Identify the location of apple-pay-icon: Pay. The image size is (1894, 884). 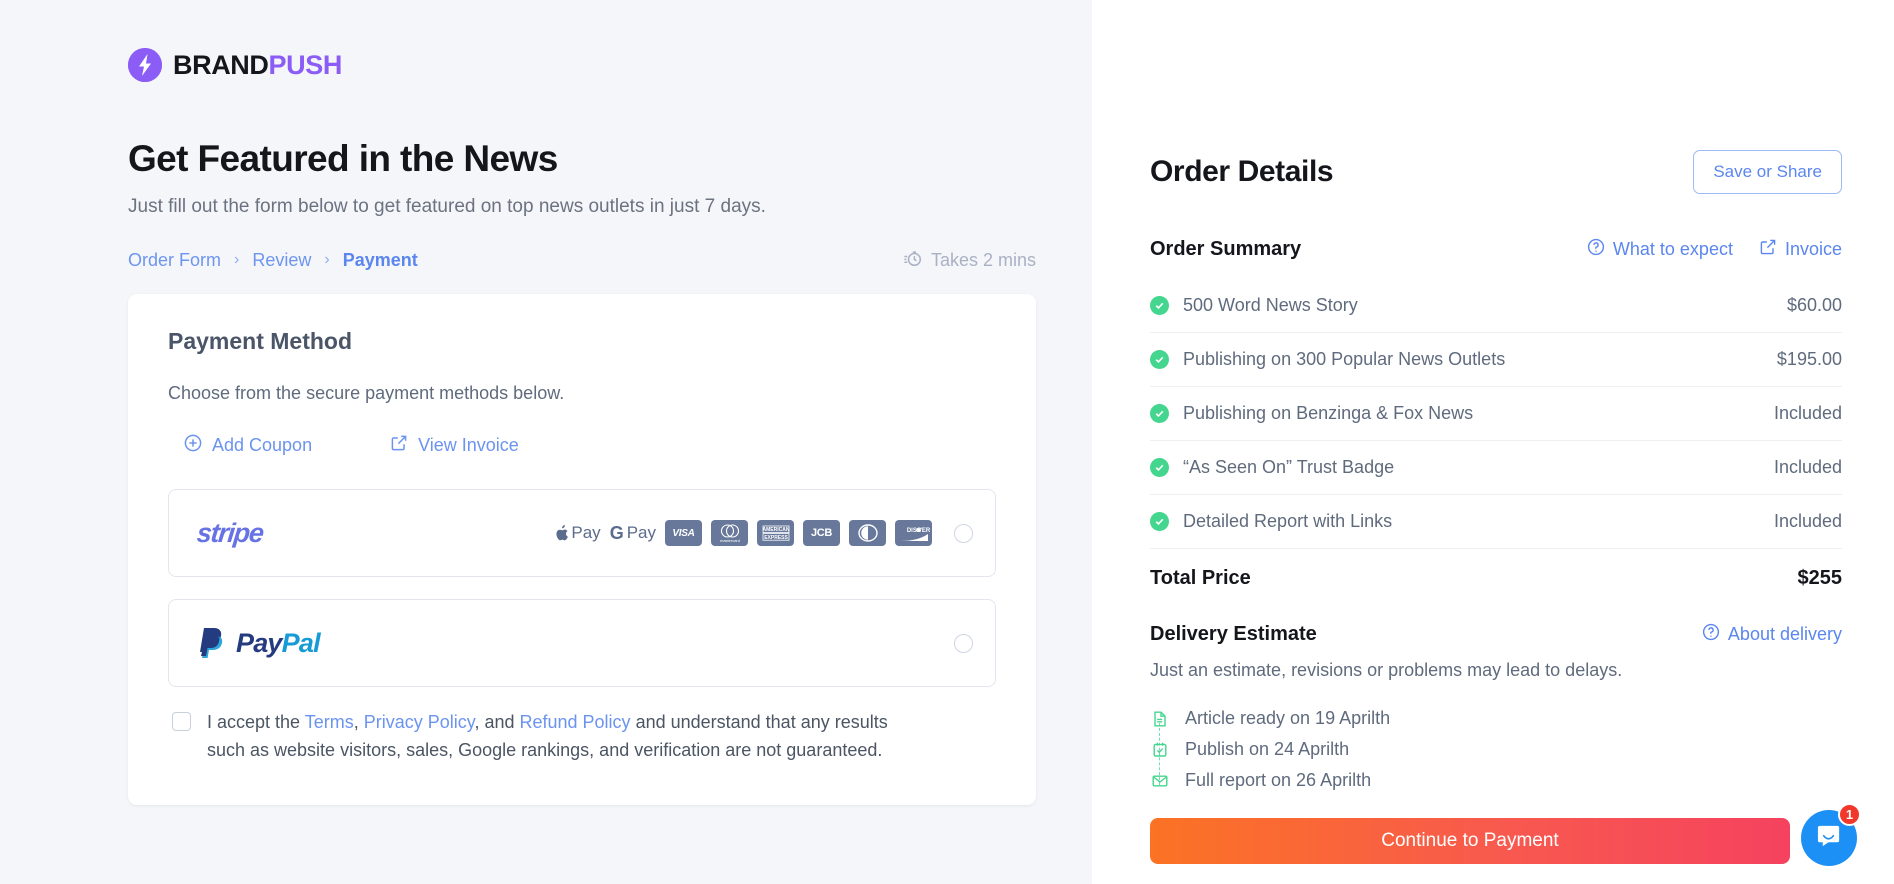
(578, 533).